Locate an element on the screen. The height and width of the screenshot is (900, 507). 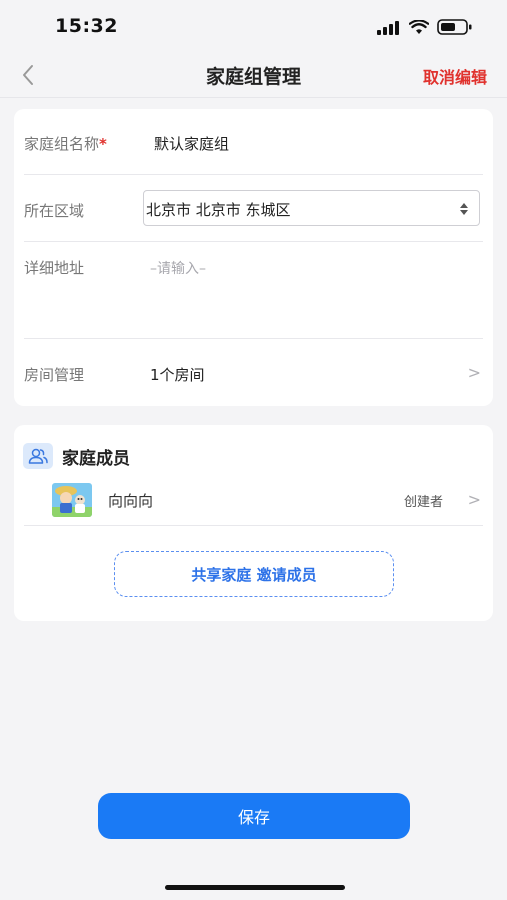
status-bar: 15:32 is located at coordinates (253, 26).